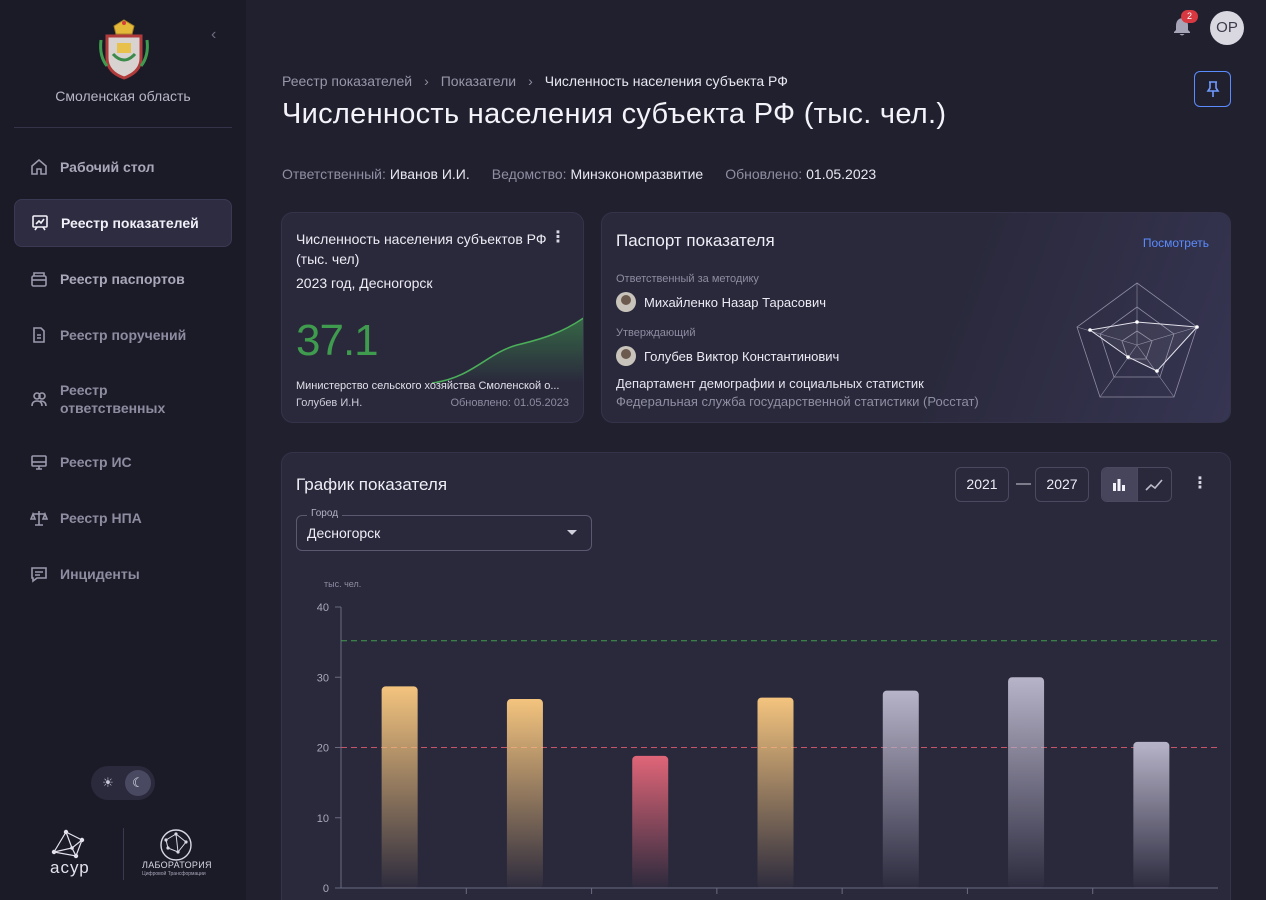 Image resolution: width=1266 pixels, height=900 pixels. Describe the element at coordinates (429, 174) in the screenshot. I see `meta-responsible-value: Иванов И.И.` at that location.